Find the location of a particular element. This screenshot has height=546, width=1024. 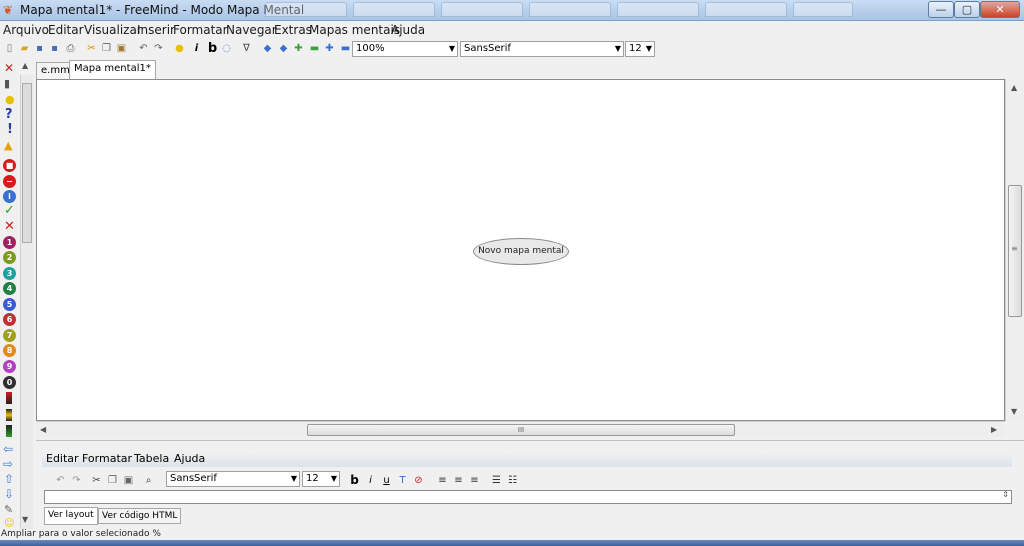

print-icon: ⎙ is located at coordinates (70, 48).